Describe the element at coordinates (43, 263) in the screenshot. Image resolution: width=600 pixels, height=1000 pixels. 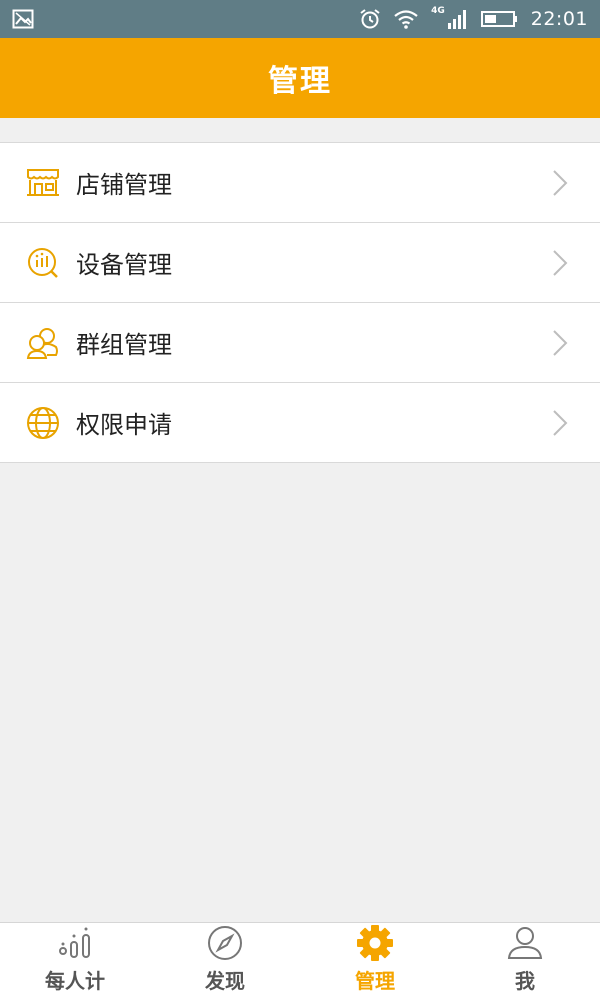
I see `device-icon` at that location.